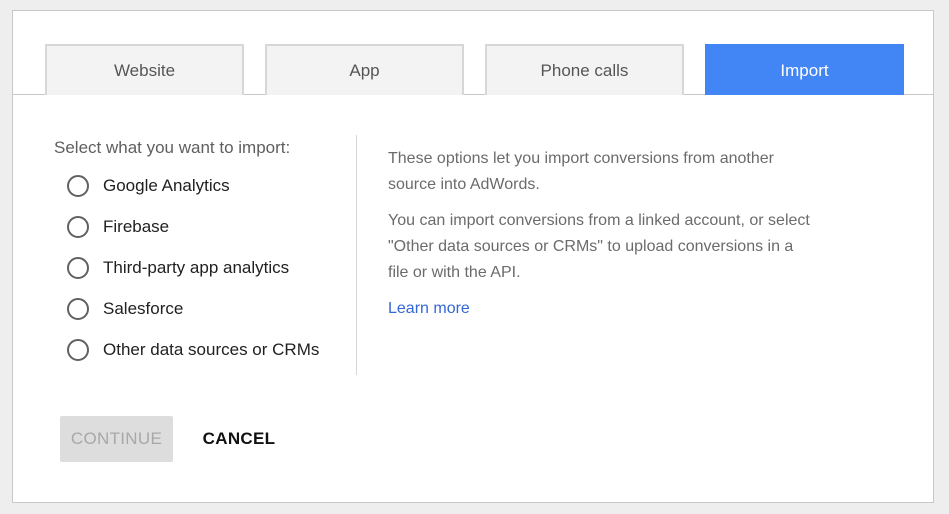 This screenshot has height=514, width=949. Describe the element at coordinates (239, 439) in the screenshot. I see `cancel-button: CANCEL` at that location.